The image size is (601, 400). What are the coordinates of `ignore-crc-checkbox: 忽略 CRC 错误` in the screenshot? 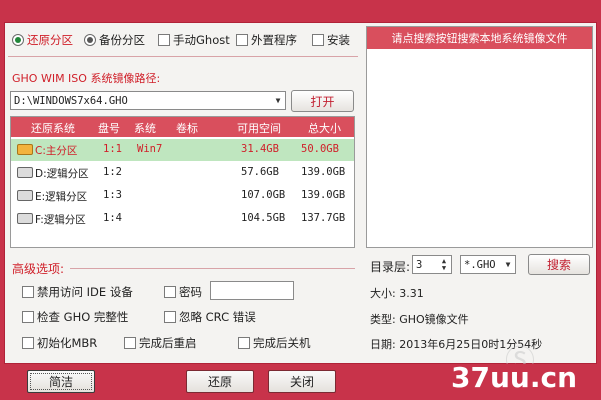 It's located at (210, 317).